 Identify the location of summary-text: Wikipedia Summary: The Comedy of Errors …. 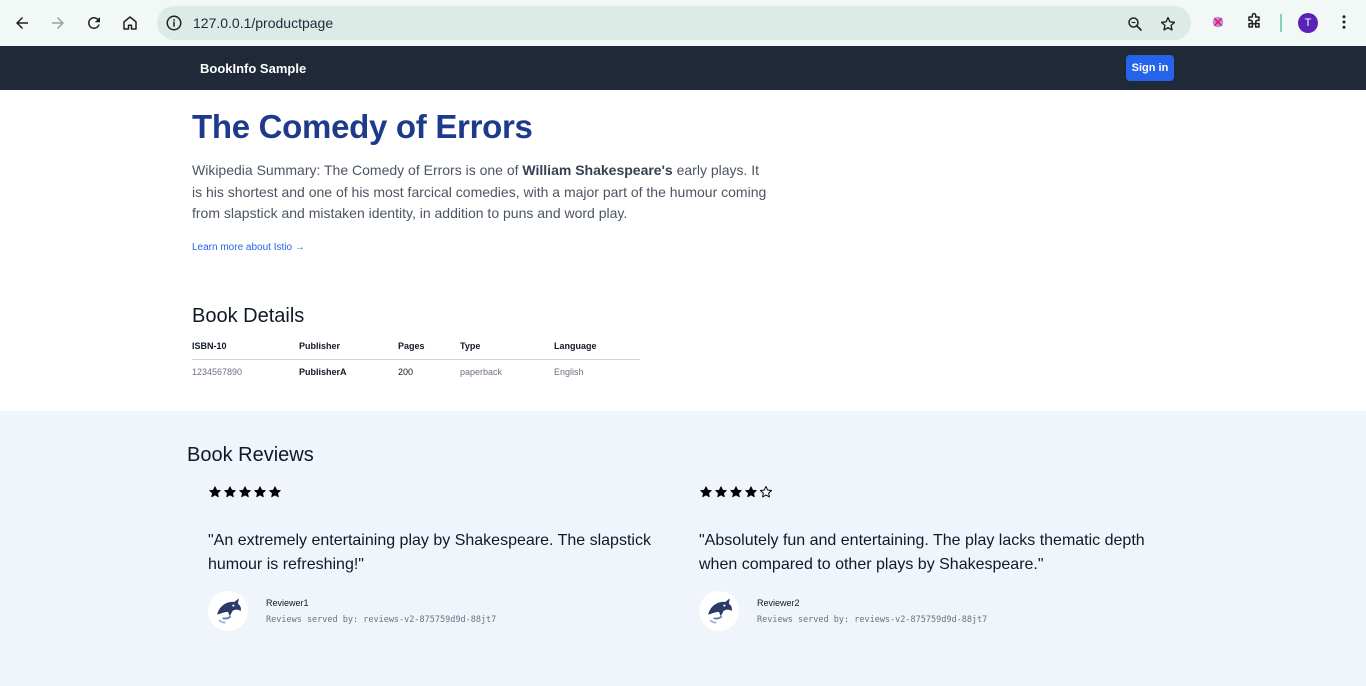
(482, 192).